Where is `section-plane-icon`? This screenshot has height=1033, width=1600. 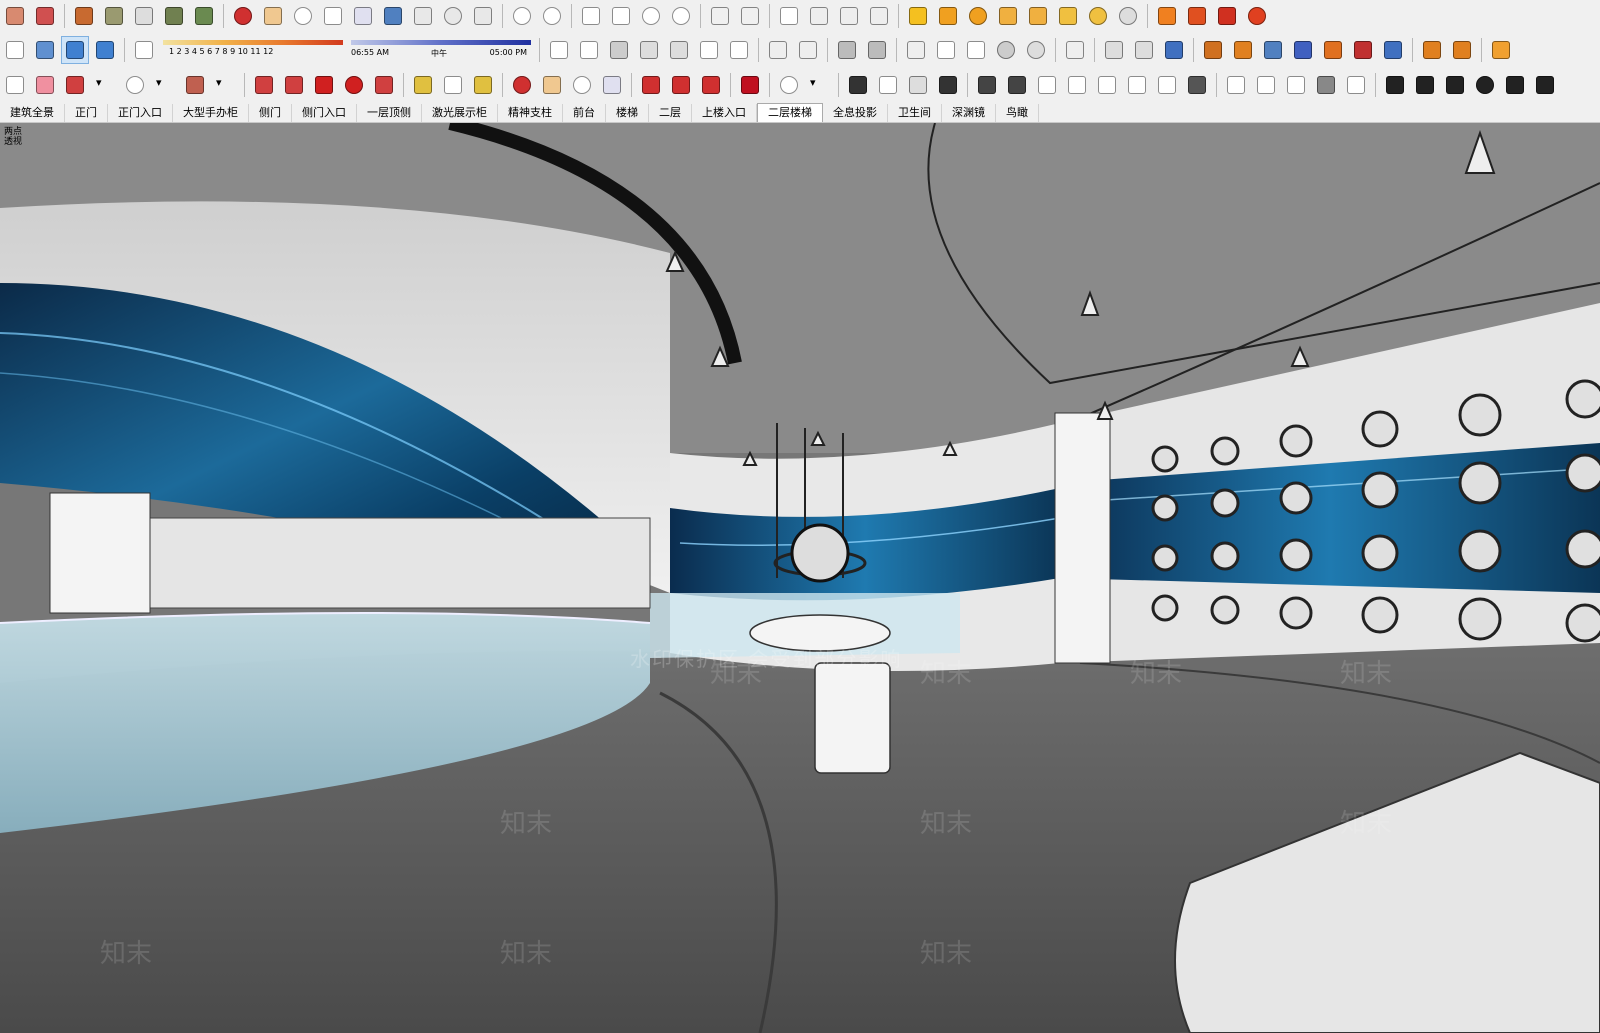
section-plane-icon is located at coordinates (559, 50).